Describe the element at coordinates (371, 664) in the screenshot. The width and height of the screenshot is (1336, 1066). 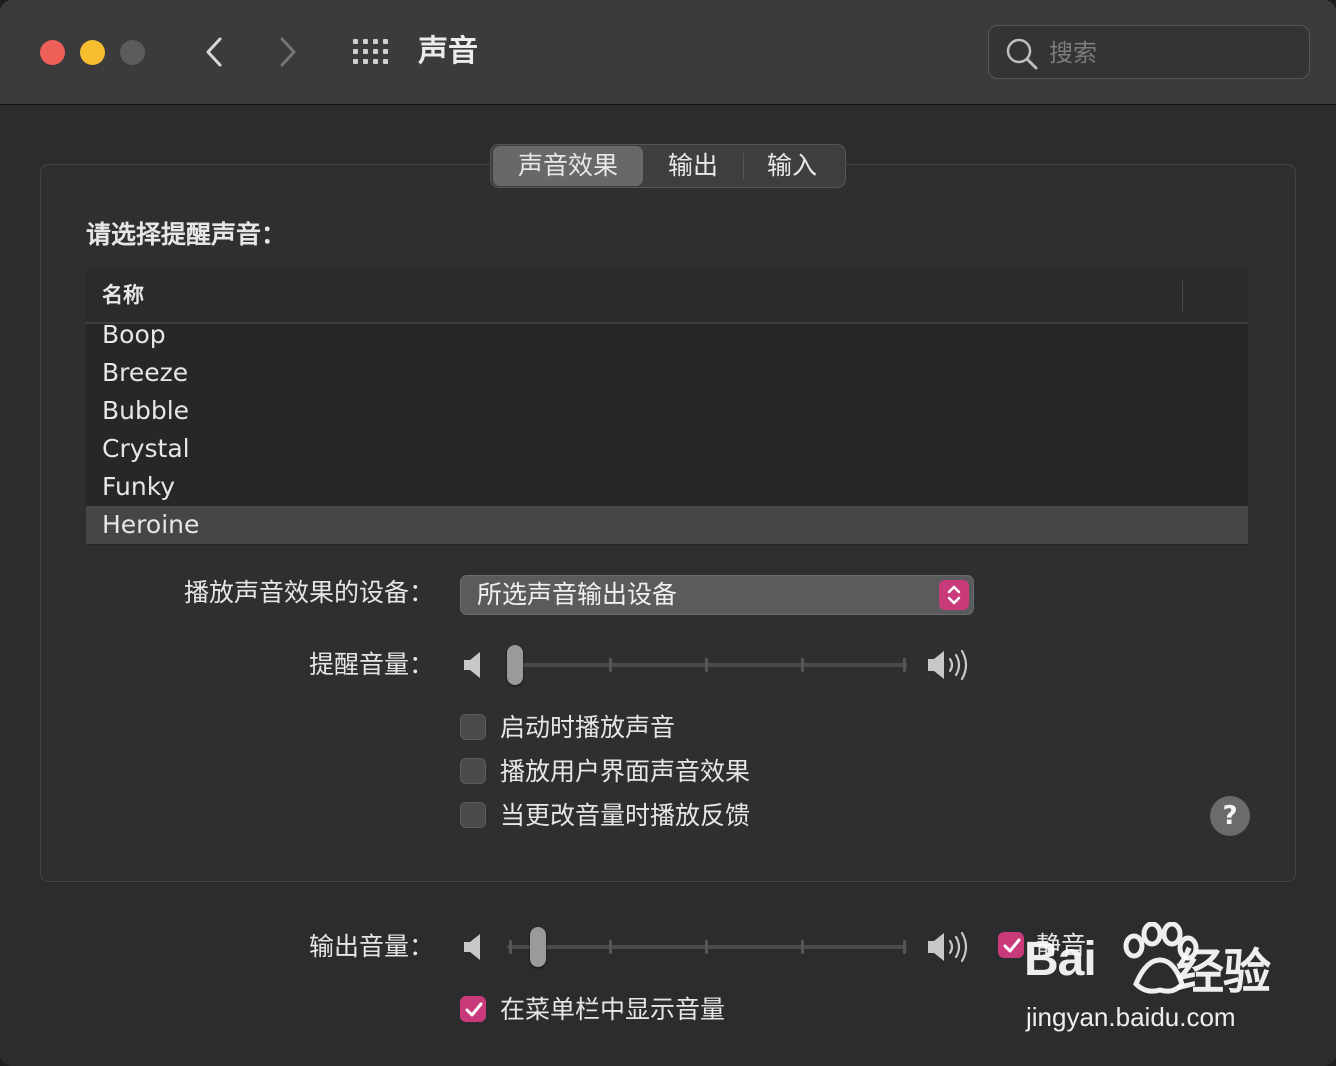
I see `alert-volume-label: 提醒音量：` at that location.